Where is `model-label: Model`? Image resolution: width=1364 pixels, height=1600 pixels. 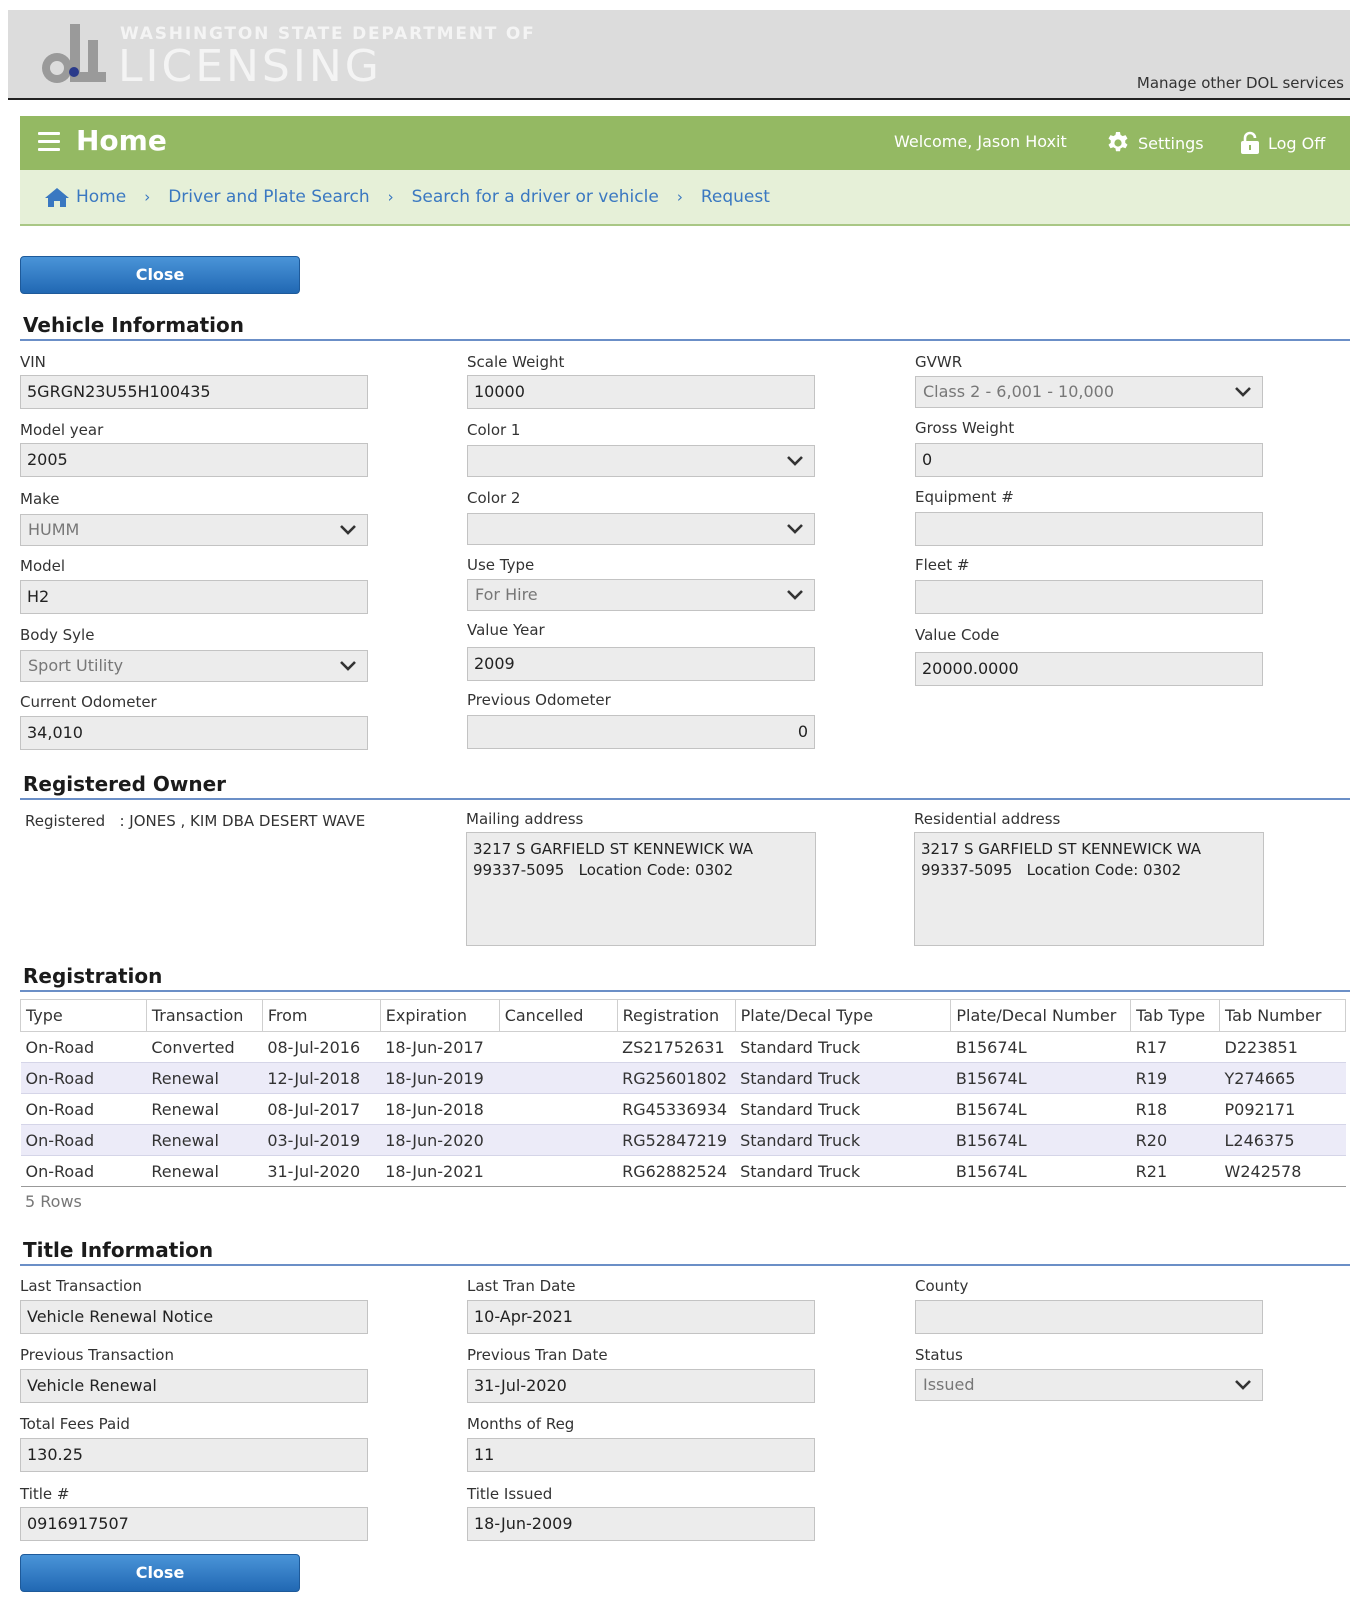 model-label: Model is located at coordinates (43, 566).